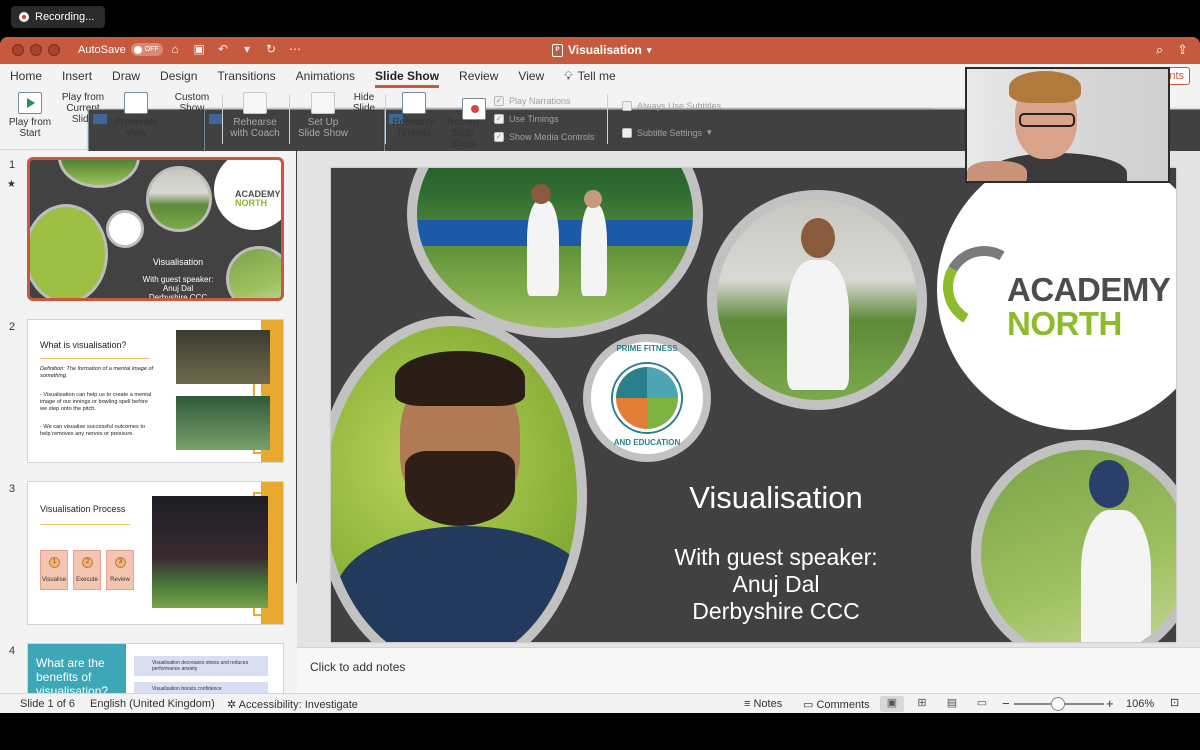 The height and width of the screenshot is (750, 1200). I want to click on close-window-button, so click(18, 50).